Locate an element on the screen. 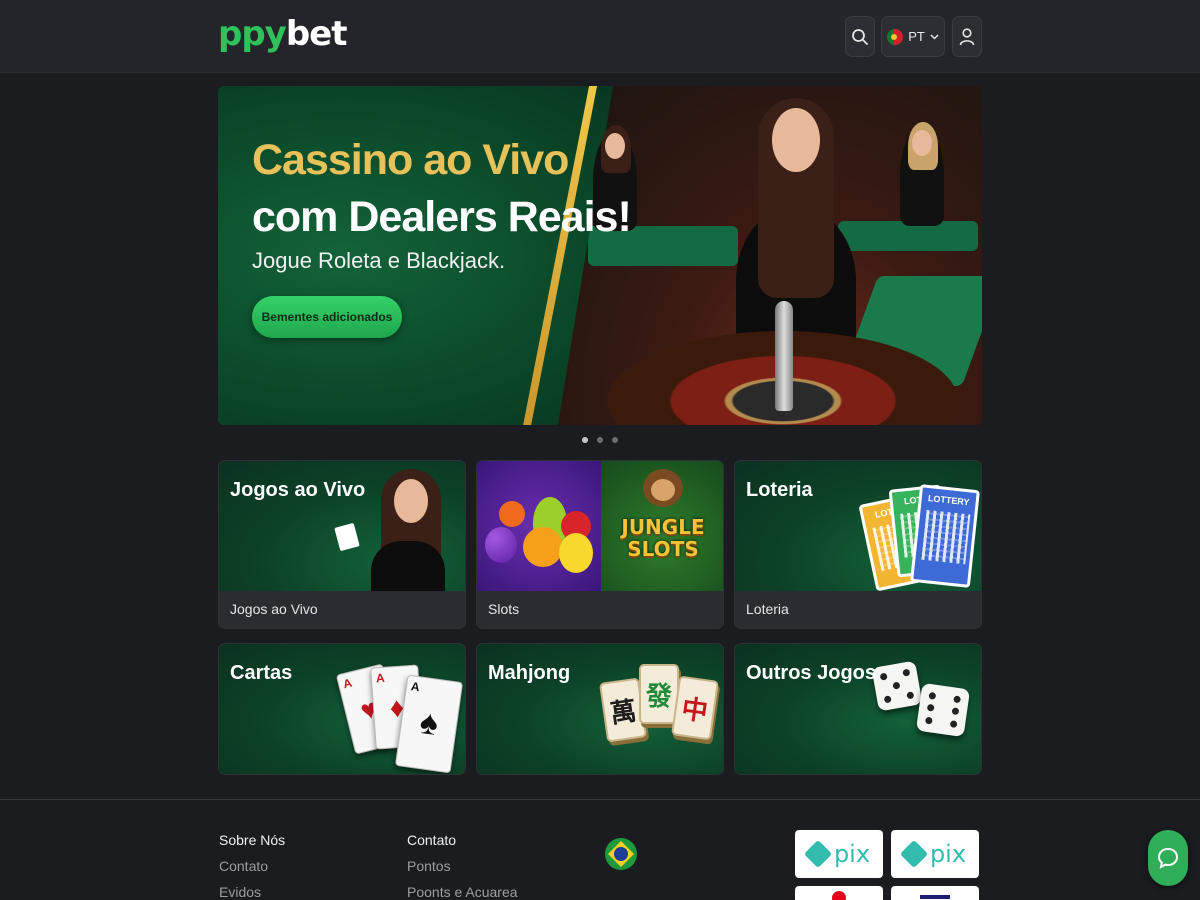  card-footer-label: Jogos ao Vivo is located at coordinates (342, 609).